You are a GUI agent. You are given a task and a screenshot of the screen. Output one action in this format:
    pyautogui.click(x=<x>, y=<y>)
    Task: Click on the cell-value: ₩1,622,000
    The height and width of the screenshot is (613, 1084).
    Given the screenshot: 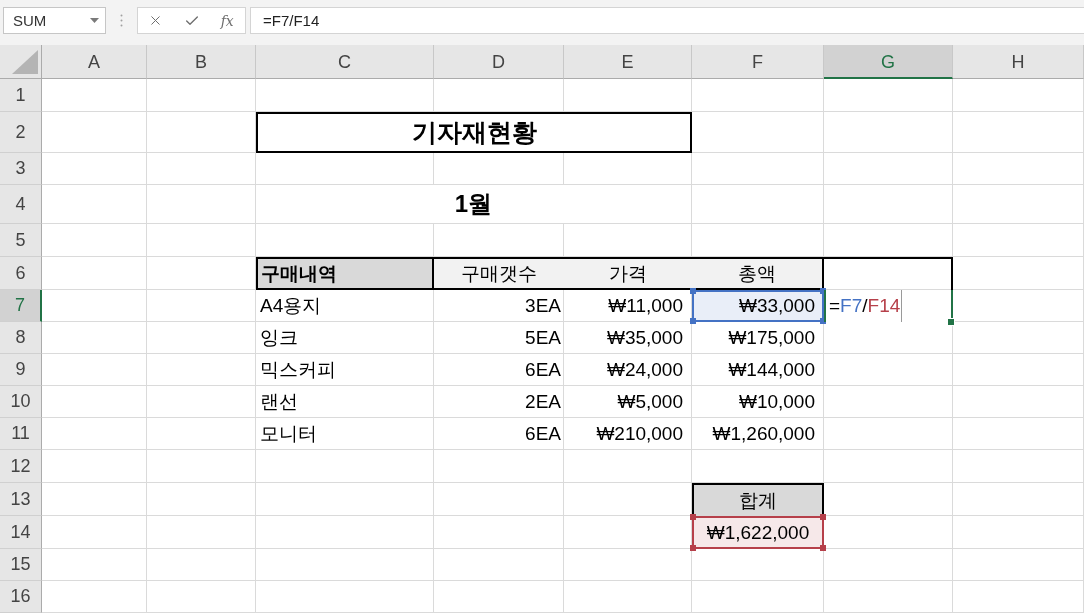 What is the action you would take?
    pyautogui.click(x=758, y=532)
    